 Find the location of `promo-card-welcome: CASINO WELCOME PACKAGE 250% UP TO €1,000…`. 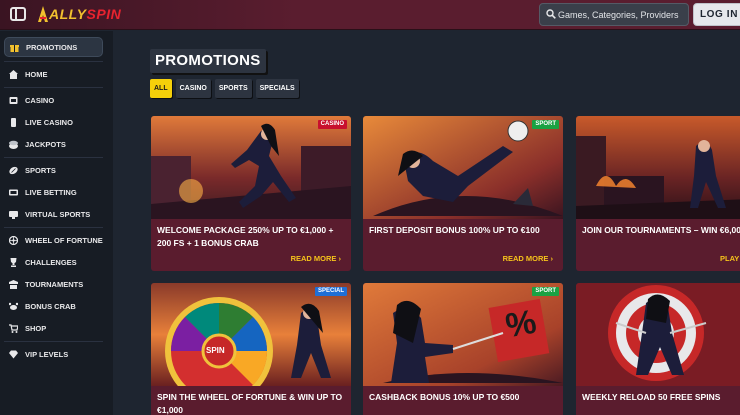

promo-card-welcome: CASINO WELCOME PACKAGE 250% UP TO €1,000… is located at coordinates (251, 193).